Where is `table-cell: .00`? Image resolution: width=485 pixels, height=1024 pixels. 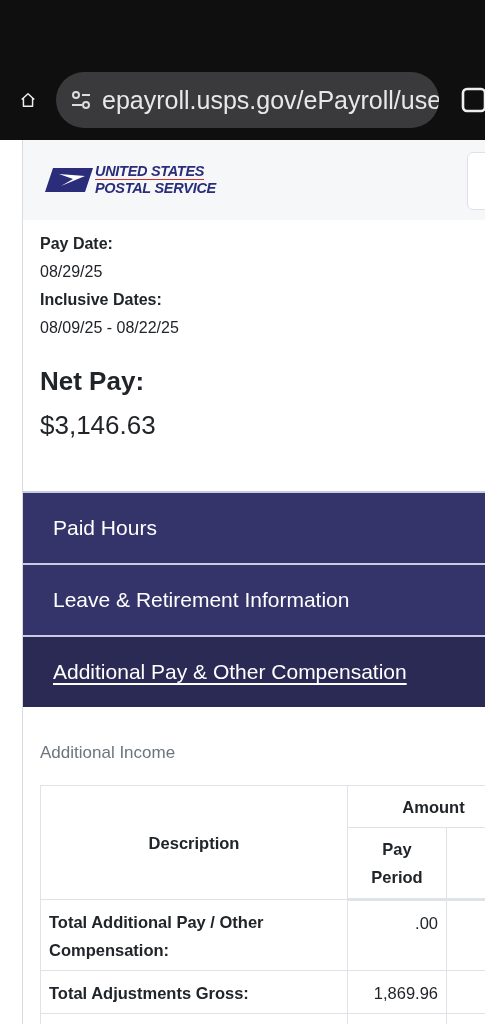 table-cell: .00 is located at coordinates (397, 935).